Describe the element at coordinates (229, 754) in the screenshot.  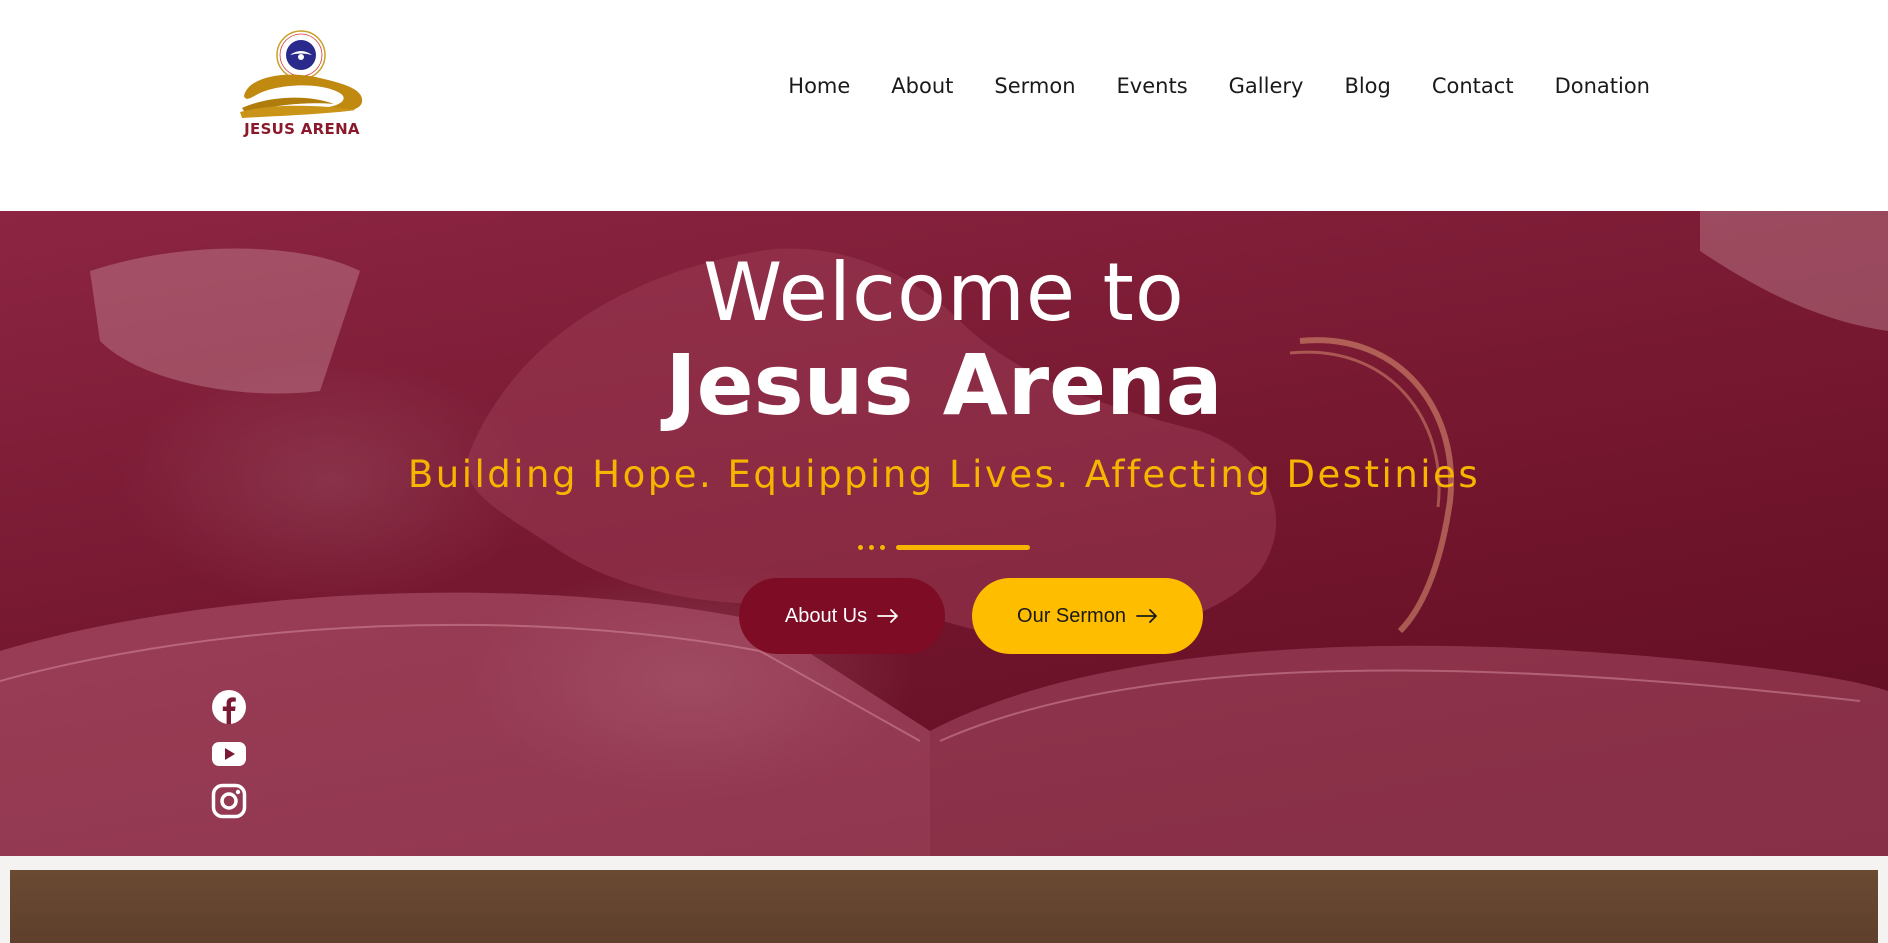
I see `youtube-icon` at that location.